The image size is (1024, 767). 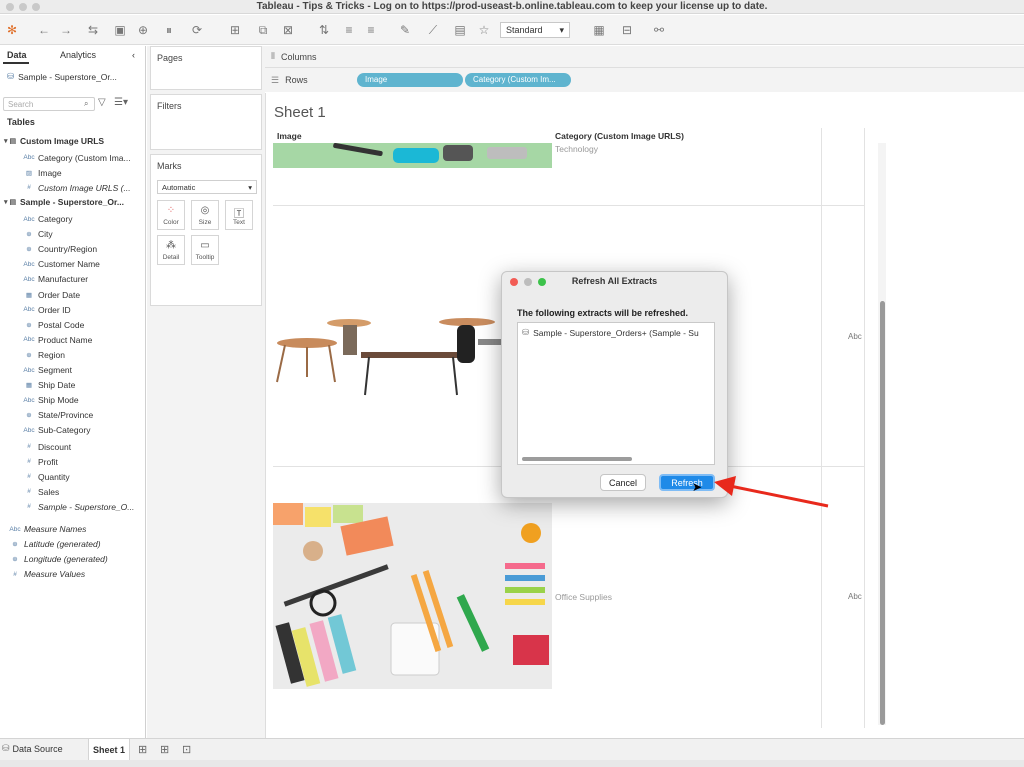 What do you see at coordinates (72, 385) in the screenshot?
I see `field-item: ▦ Ship Date` at bounding box center [72, 385].